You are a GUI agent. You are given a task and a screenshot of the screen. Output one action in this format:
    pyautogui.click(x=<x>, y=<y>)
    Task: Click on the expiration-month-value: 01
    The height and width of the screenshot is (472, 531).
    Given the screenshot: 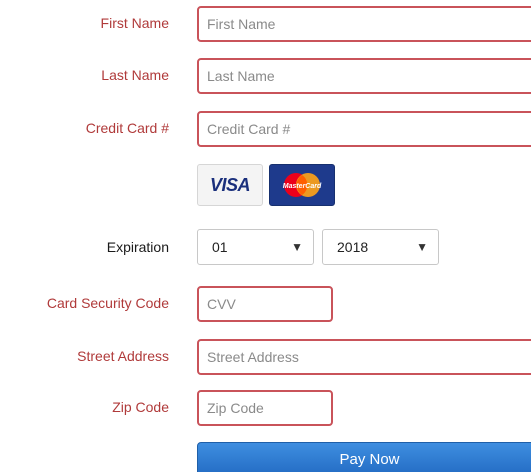 What is the action you would take?
    pyautogui.click(x=220, y=247)
    